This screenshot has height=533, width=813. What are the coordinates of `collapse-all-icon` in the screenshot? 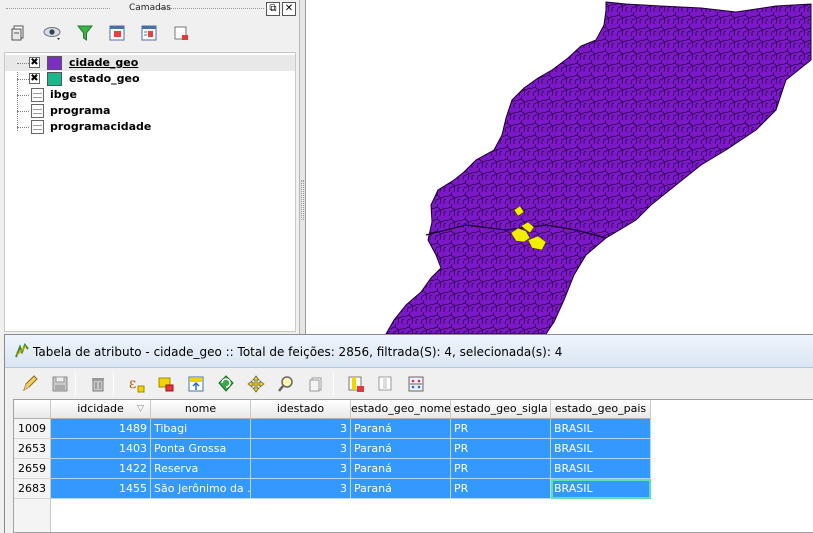 It's located at (149, 33).